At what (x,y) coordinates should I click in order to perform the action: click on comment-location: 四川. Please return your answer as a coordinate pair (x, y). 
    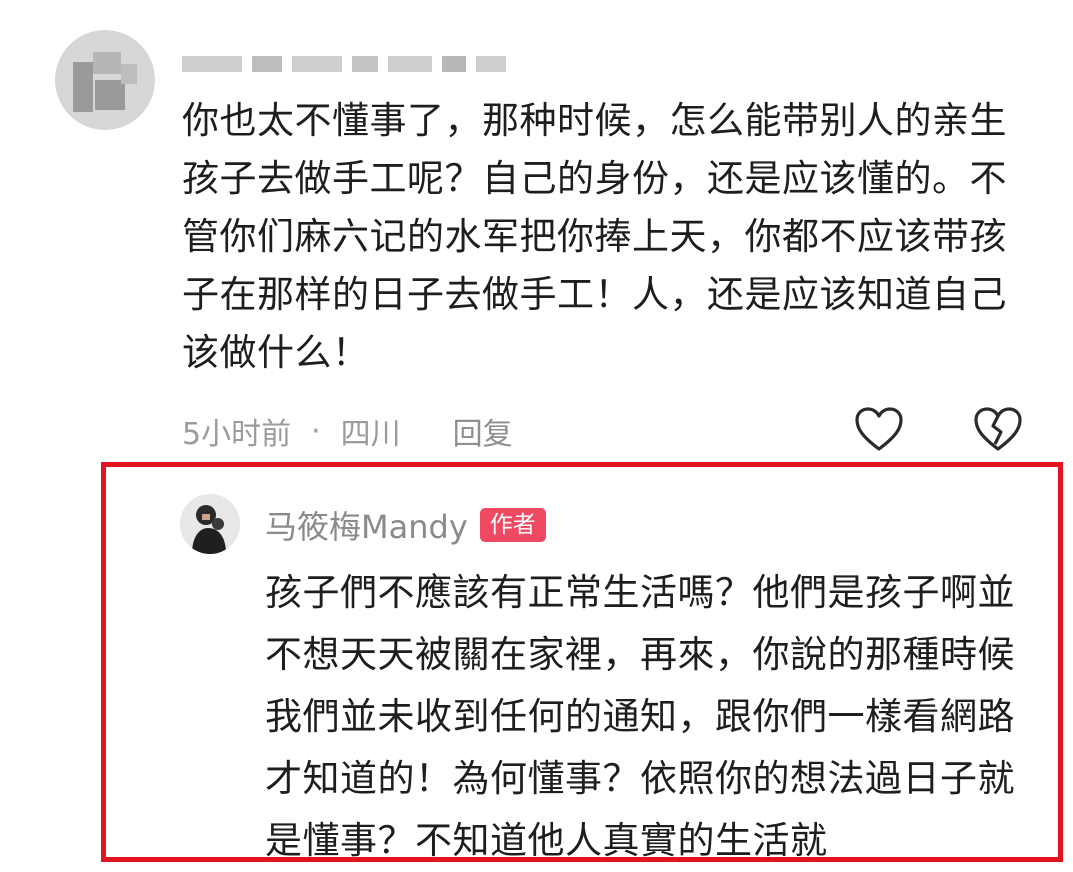
    Looking at the image, I should click on (370, 434).